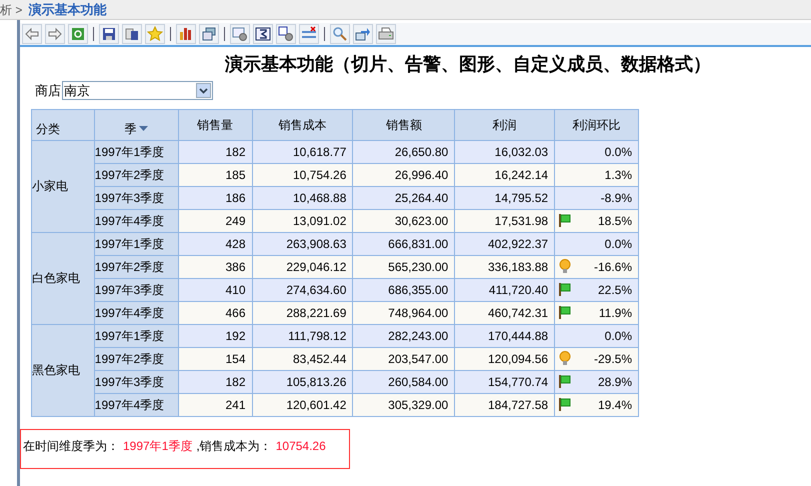  What do you see at coordinates (403, 404) in the screenshot?
I see `table-cell: 305,329.00` at bounding box center [403, 404].